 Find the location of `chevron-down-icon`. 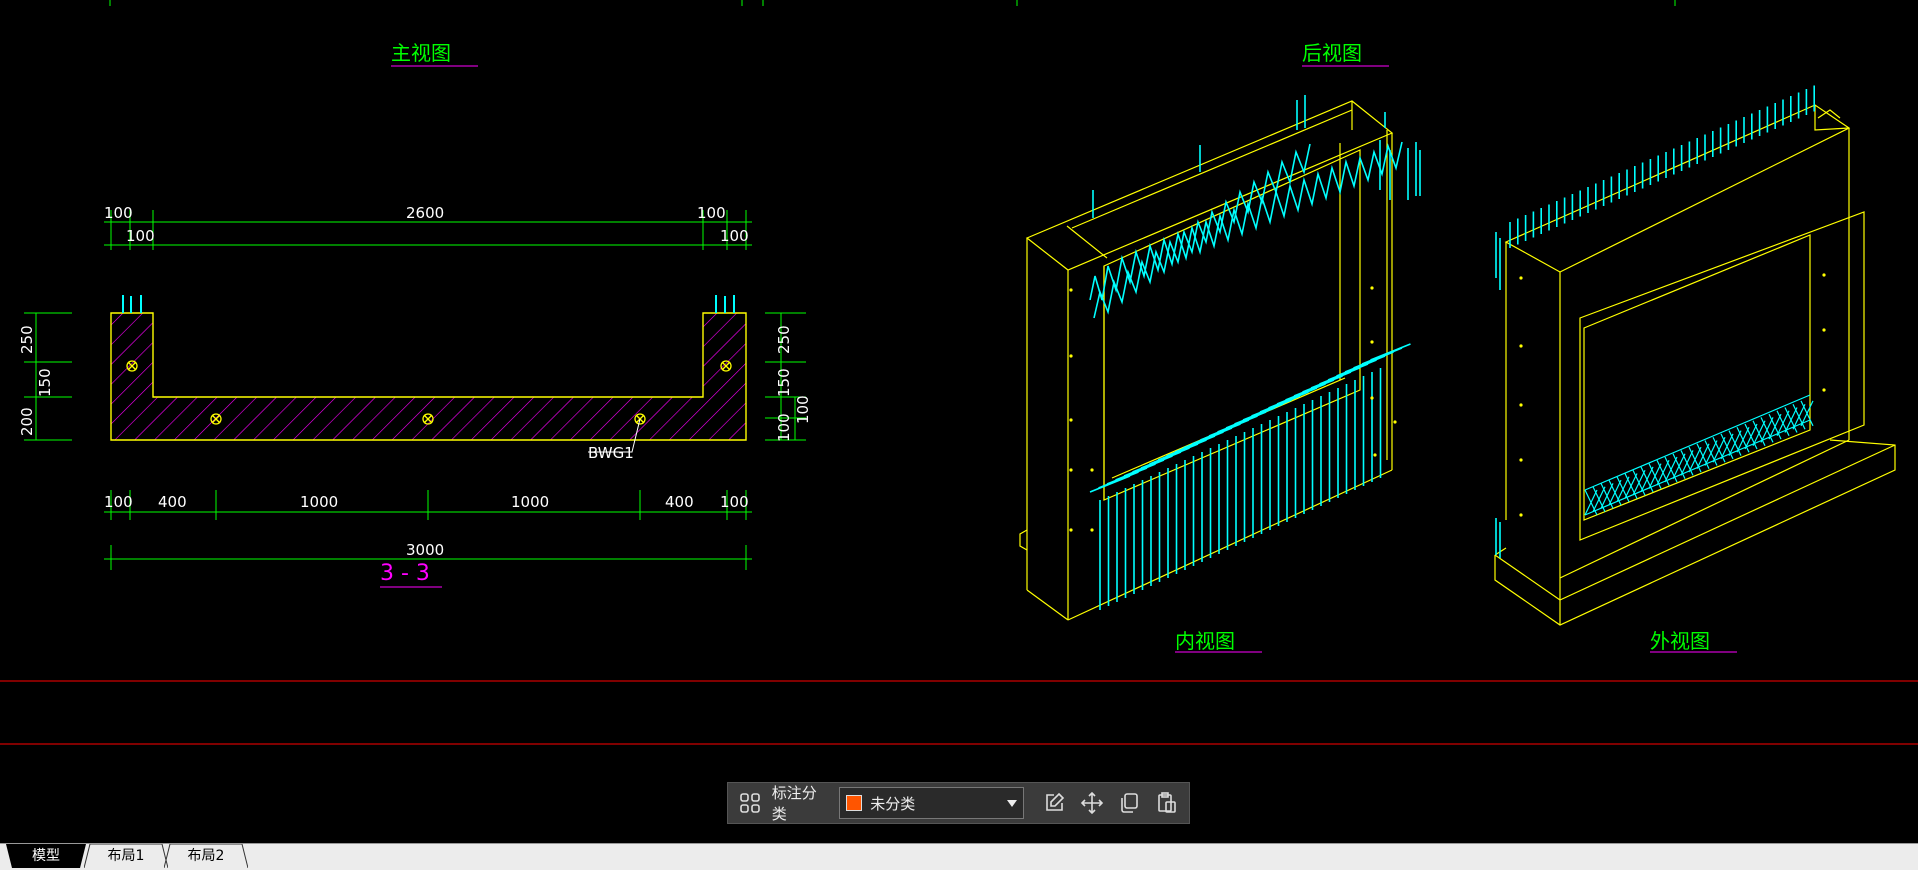

chevron-down-icon is located at coordinates (1011, 803).